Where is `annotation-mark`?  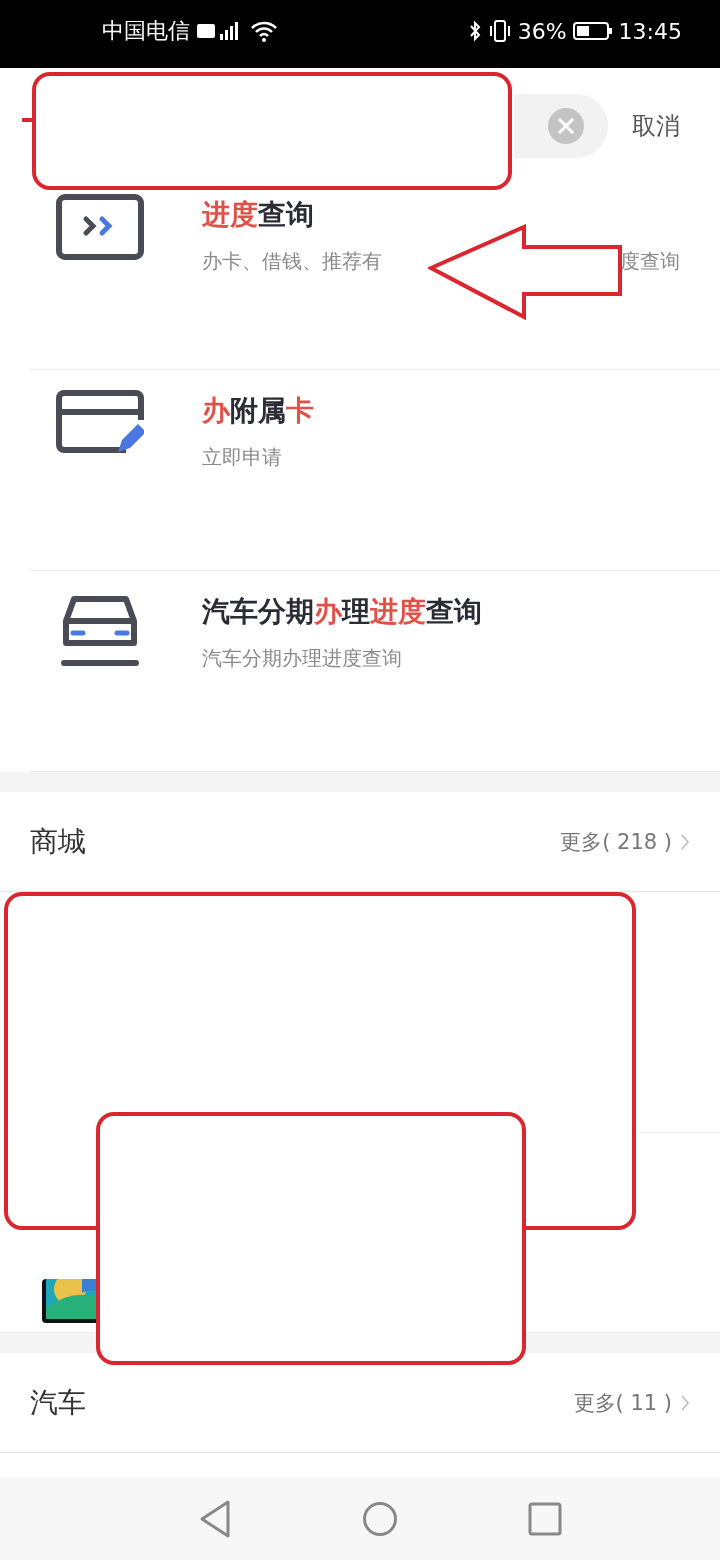 annotation-mark is located at coordinates (27, 120).